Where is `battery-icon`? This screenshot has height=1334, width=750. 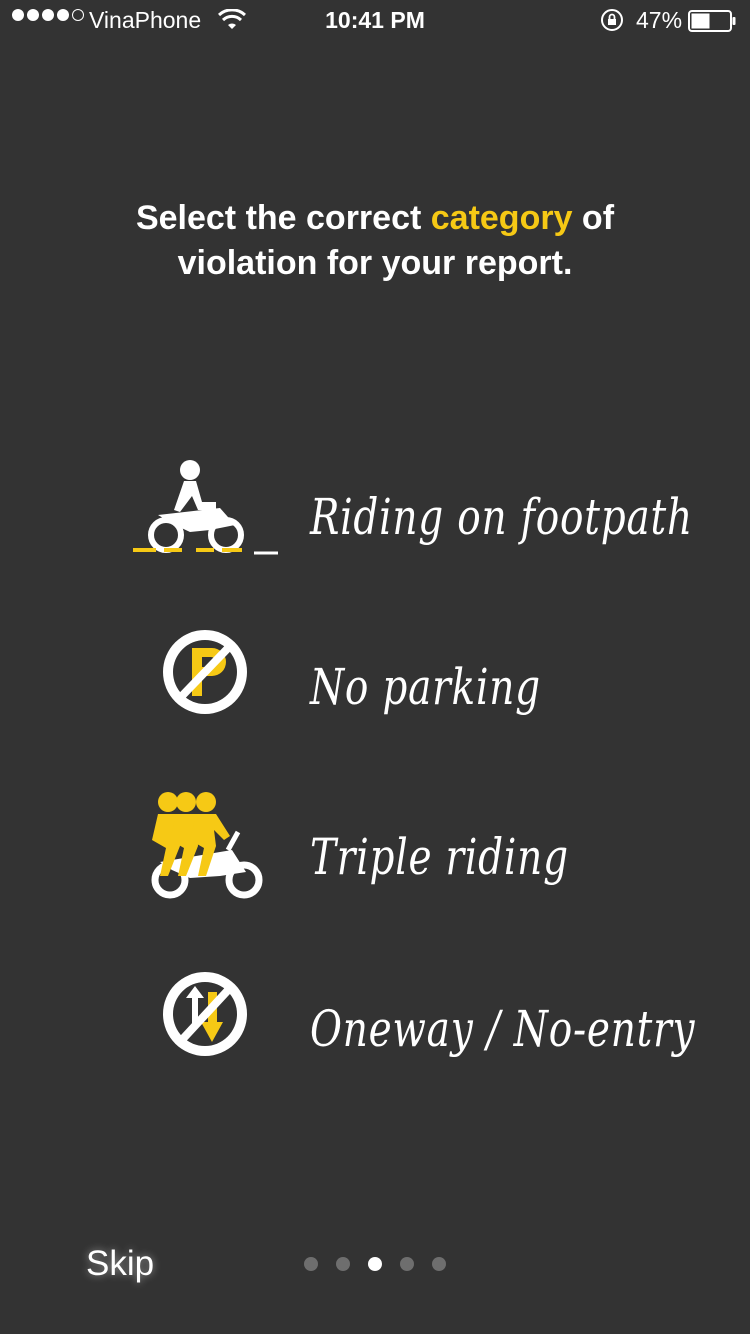 battery-icon is located at coordinates (712, 21).